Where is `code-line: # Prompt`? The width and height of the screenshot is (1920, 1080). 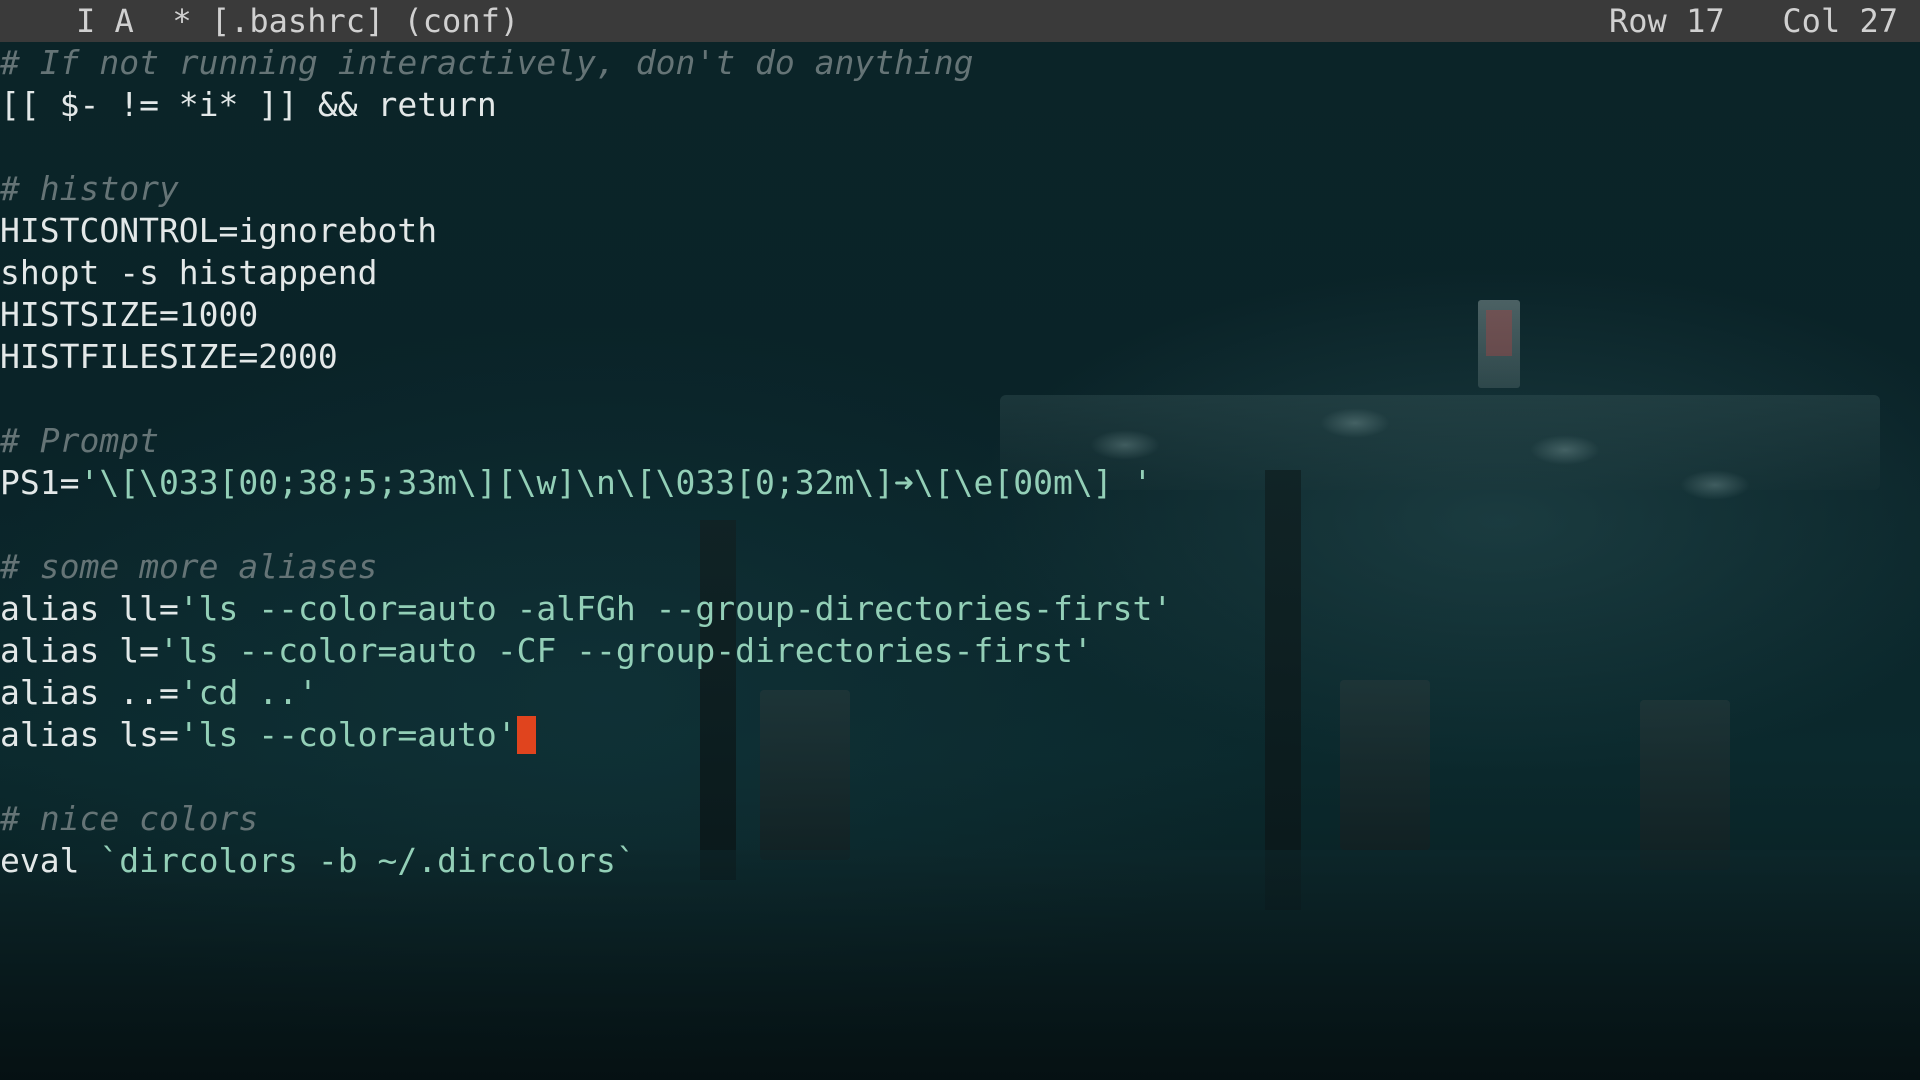
code-line: # Prompt is located at coordinates (960, 441).